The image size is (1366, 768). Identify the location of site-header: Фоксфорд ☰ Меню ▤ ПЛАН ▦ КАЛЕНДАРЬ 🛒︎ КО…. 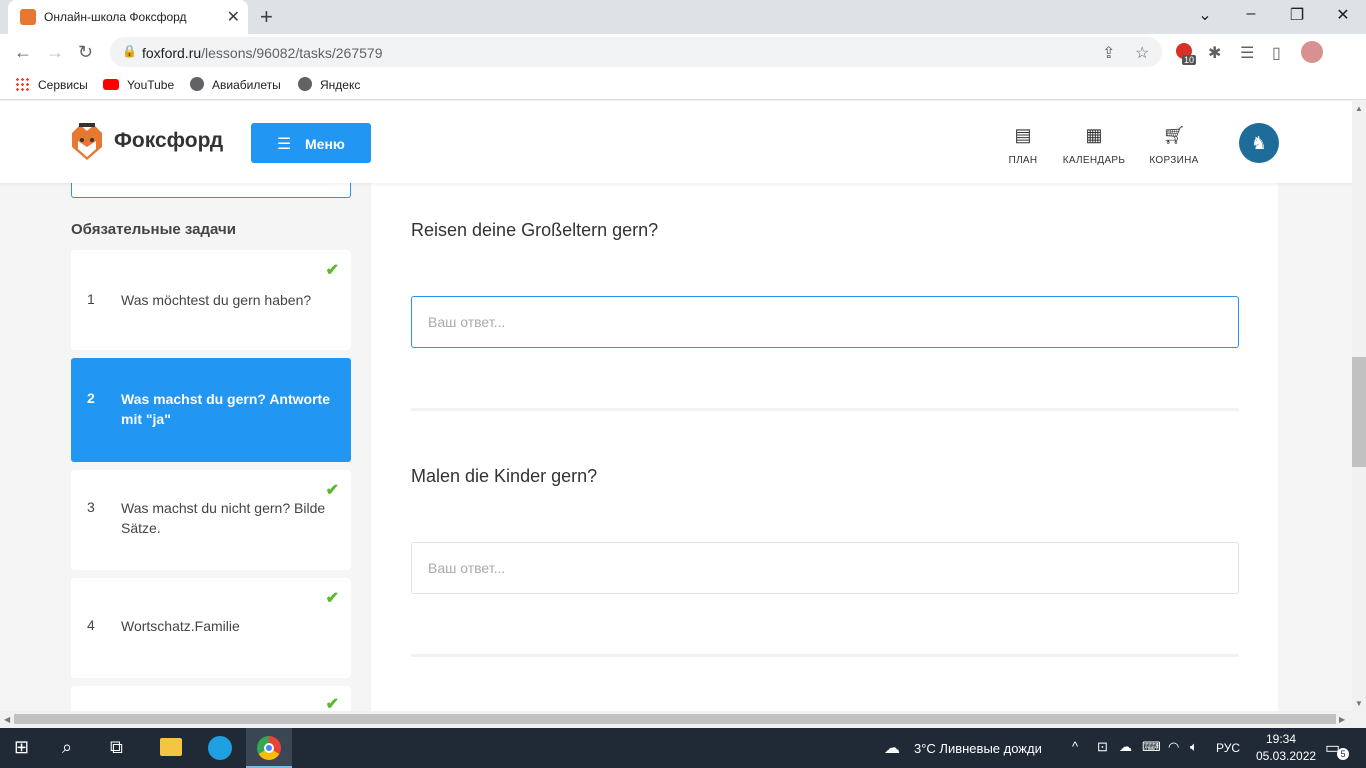
(676, 142).